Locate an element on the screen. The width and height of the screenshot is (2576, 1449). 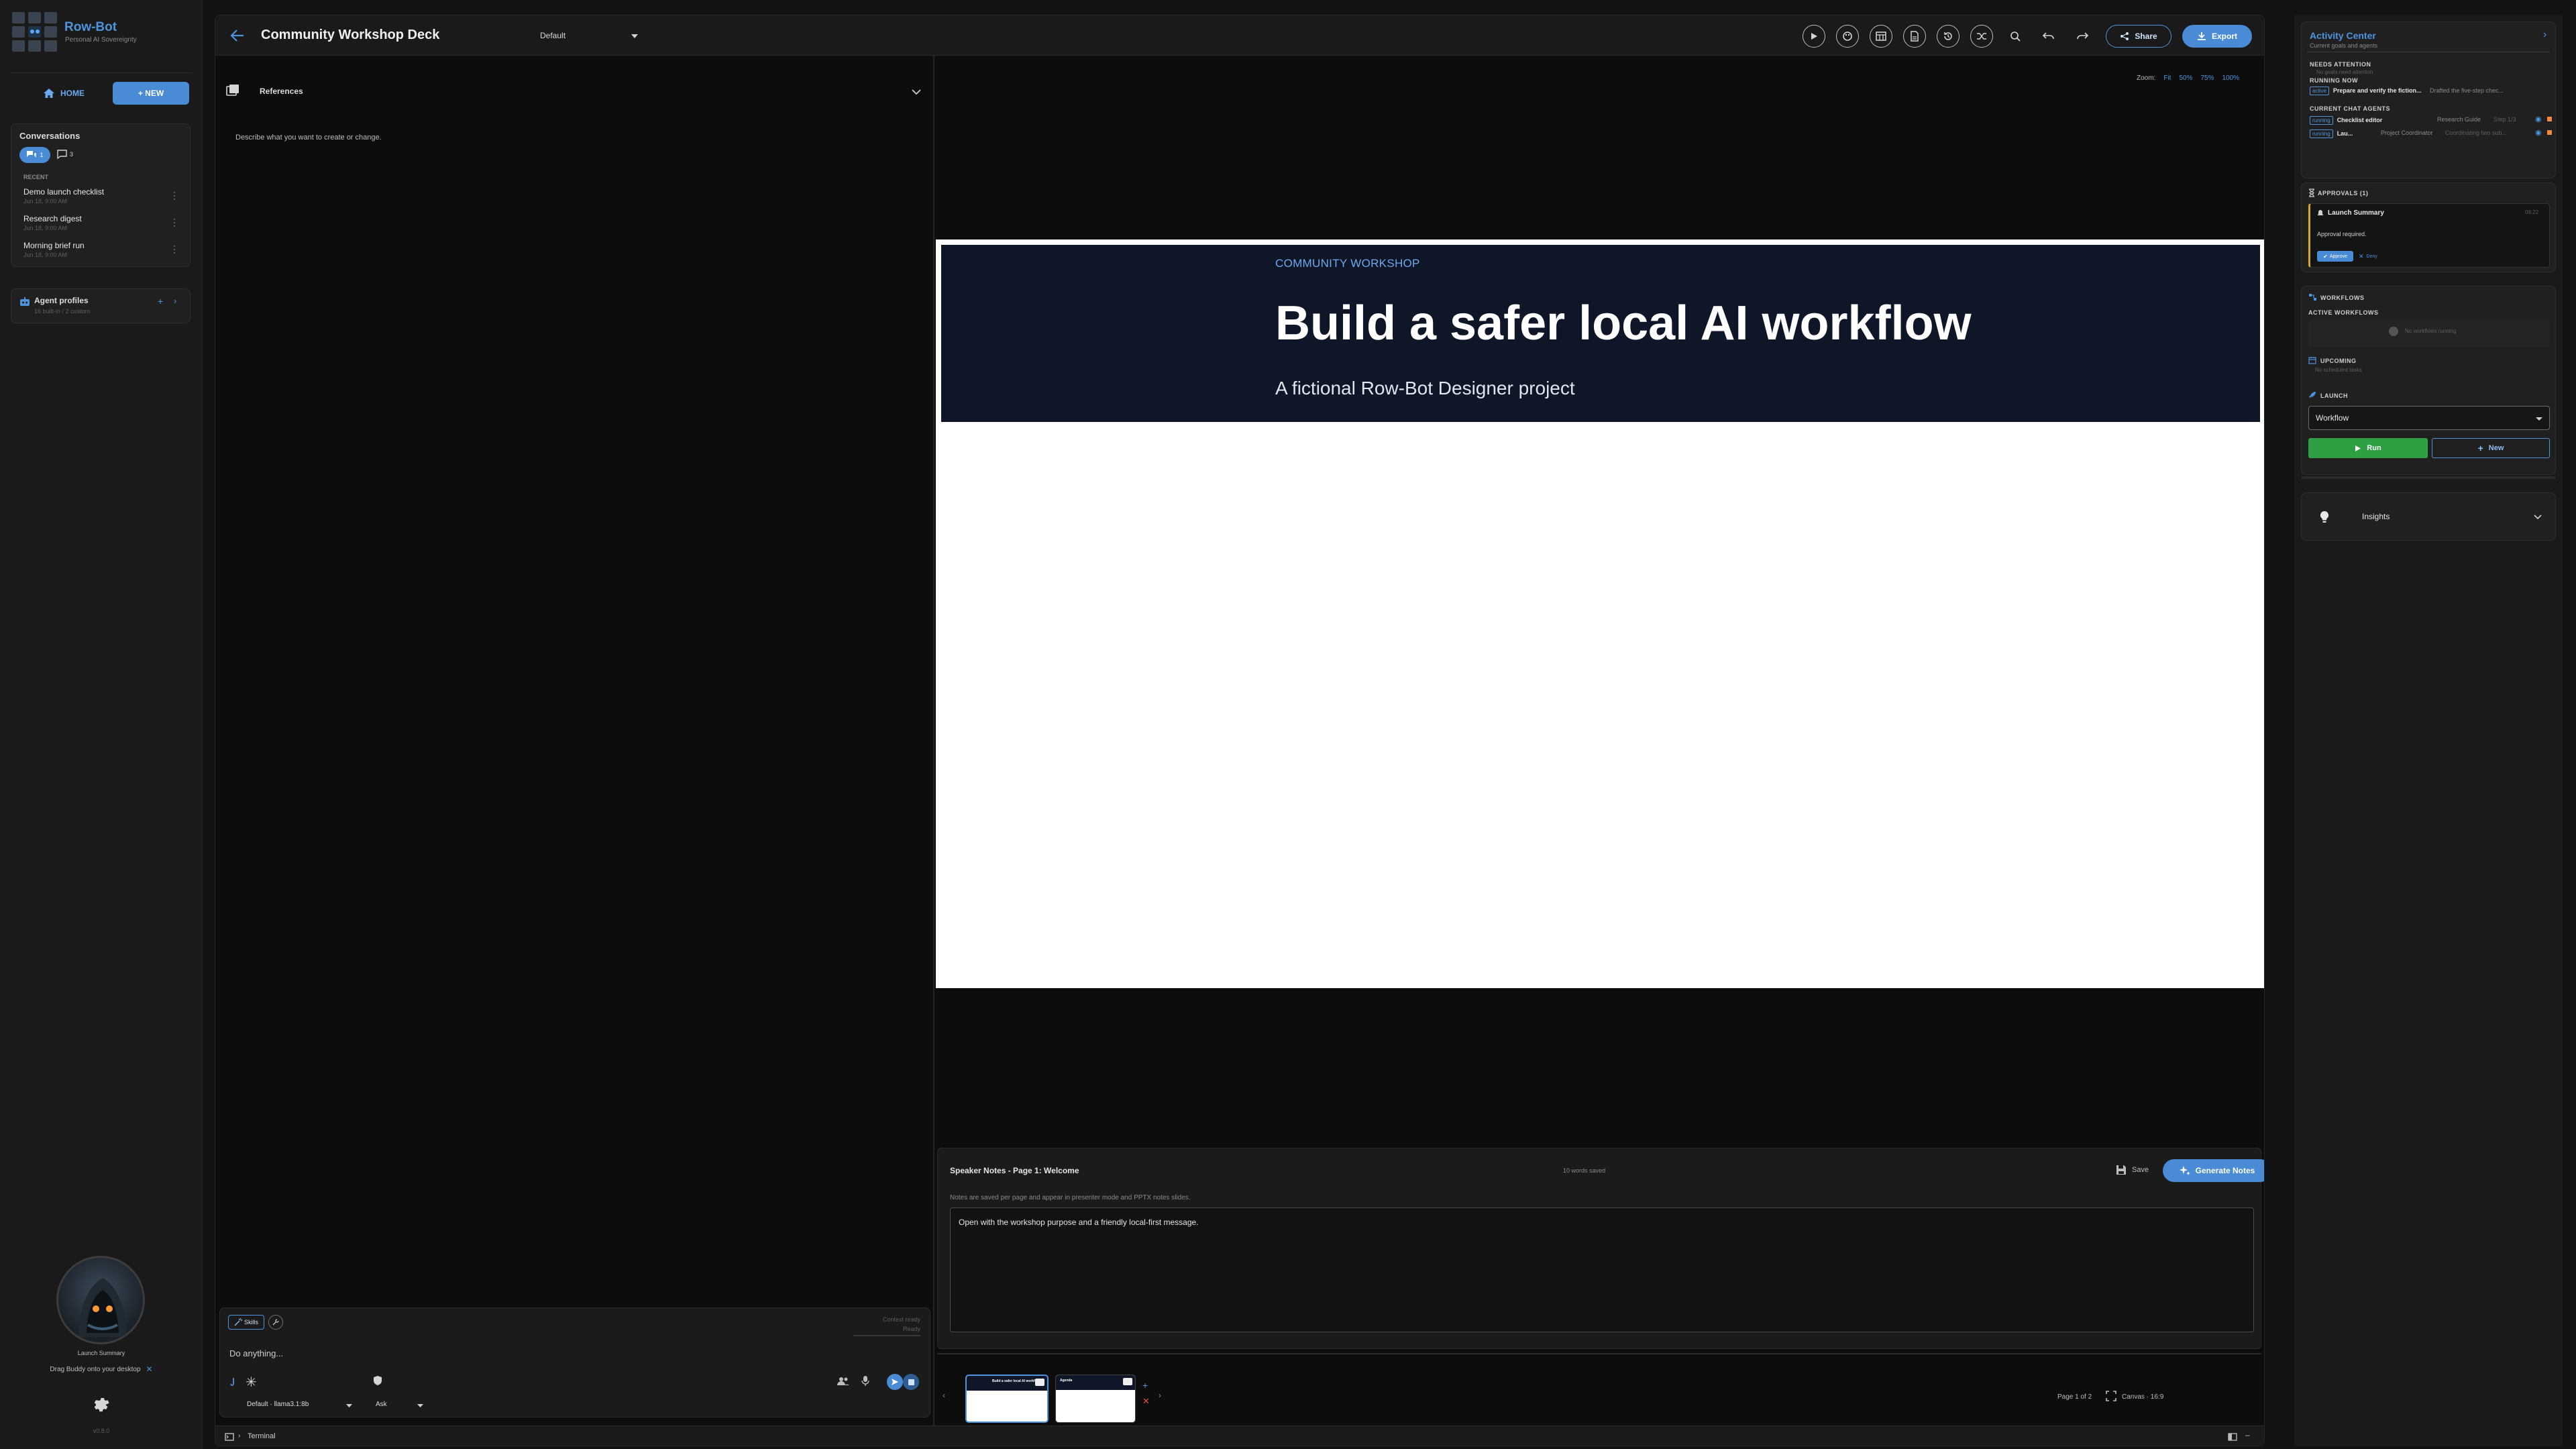
slide-kicker: COMMUNITY WORKSHOP is located at coordinates (1347, 263).